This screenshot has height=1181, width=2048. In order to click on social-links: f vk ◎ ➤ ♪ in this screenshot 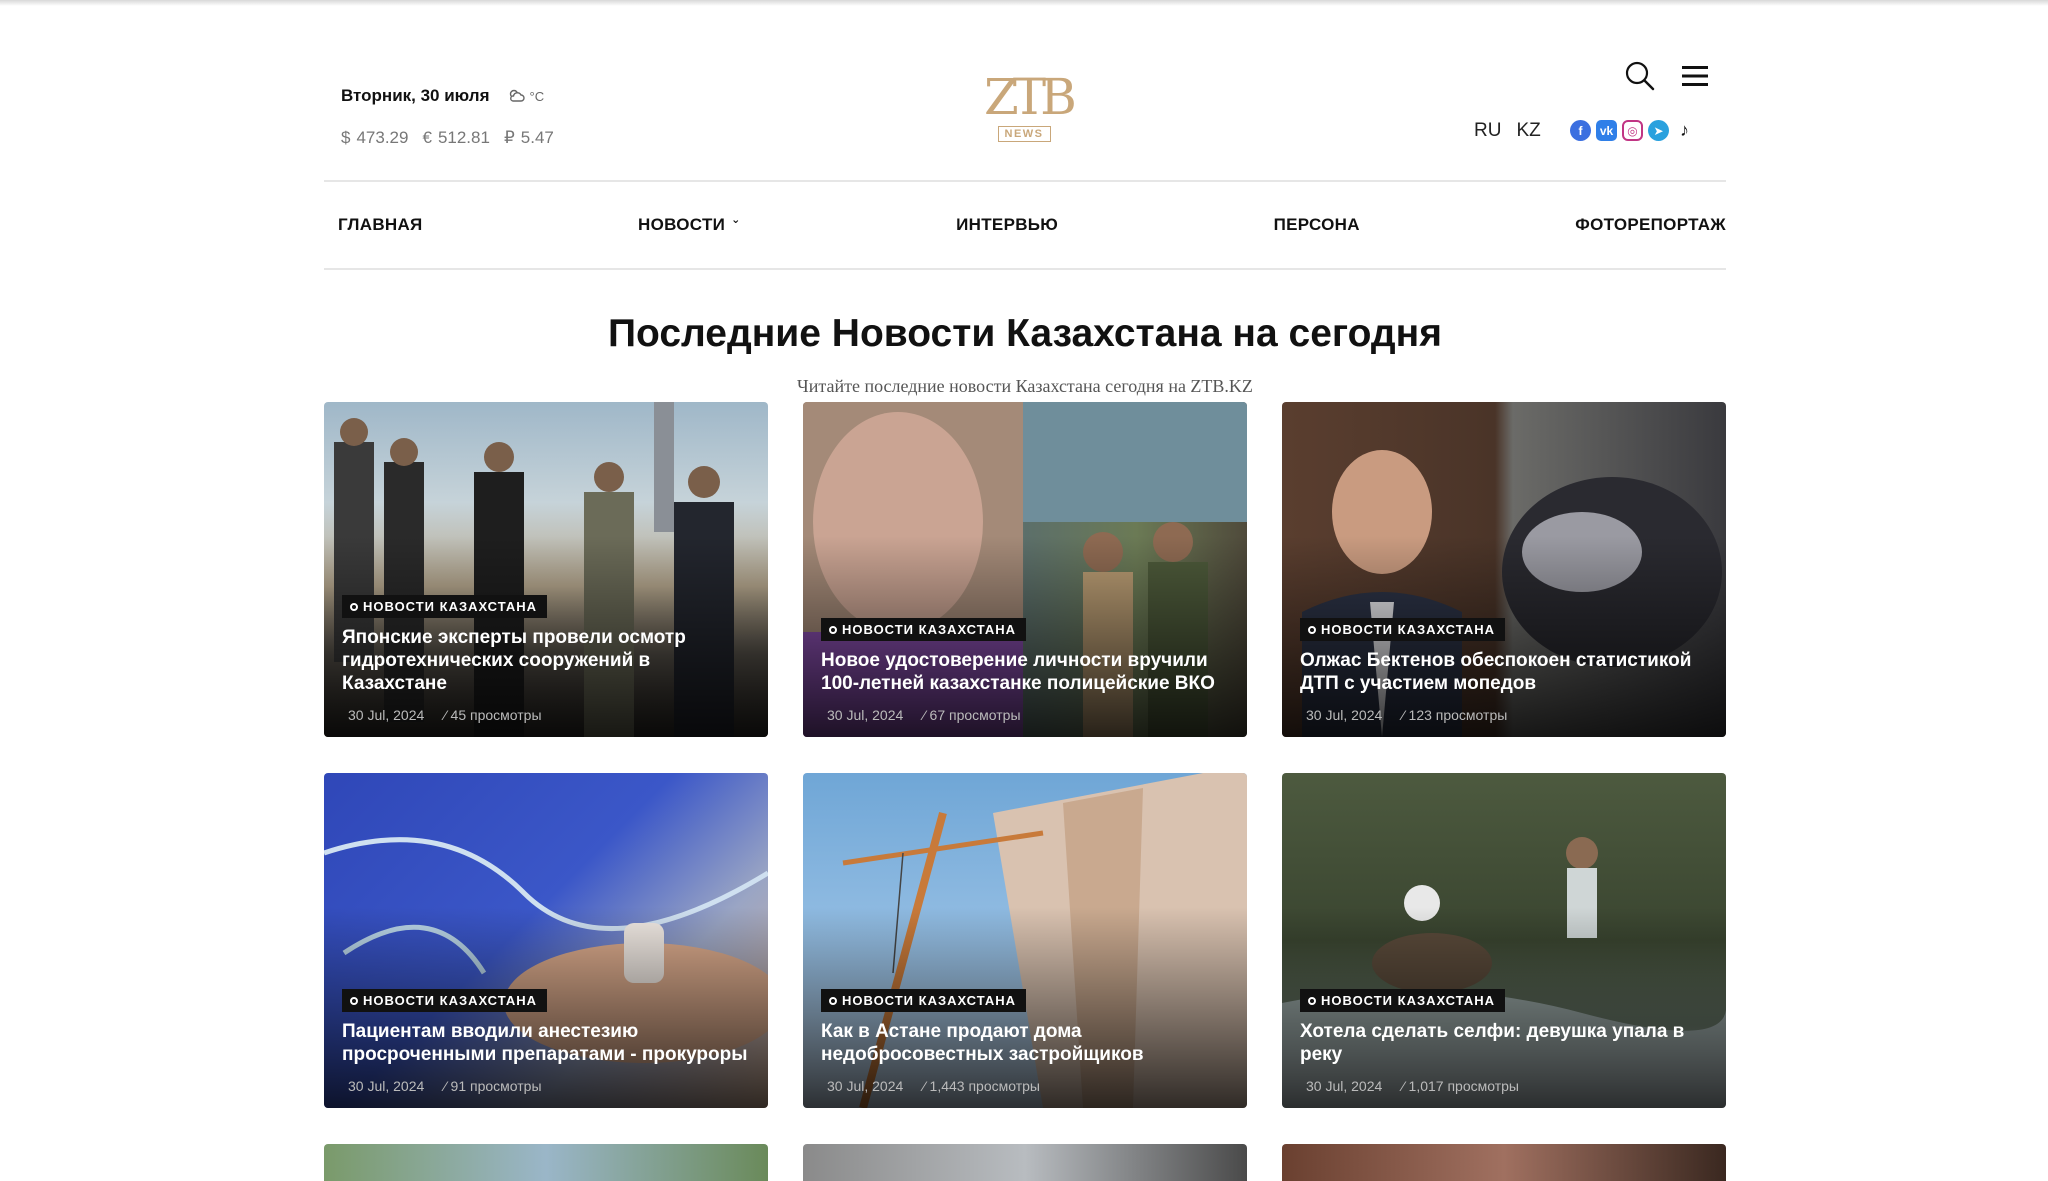, I will do `click(1632, 130)`.